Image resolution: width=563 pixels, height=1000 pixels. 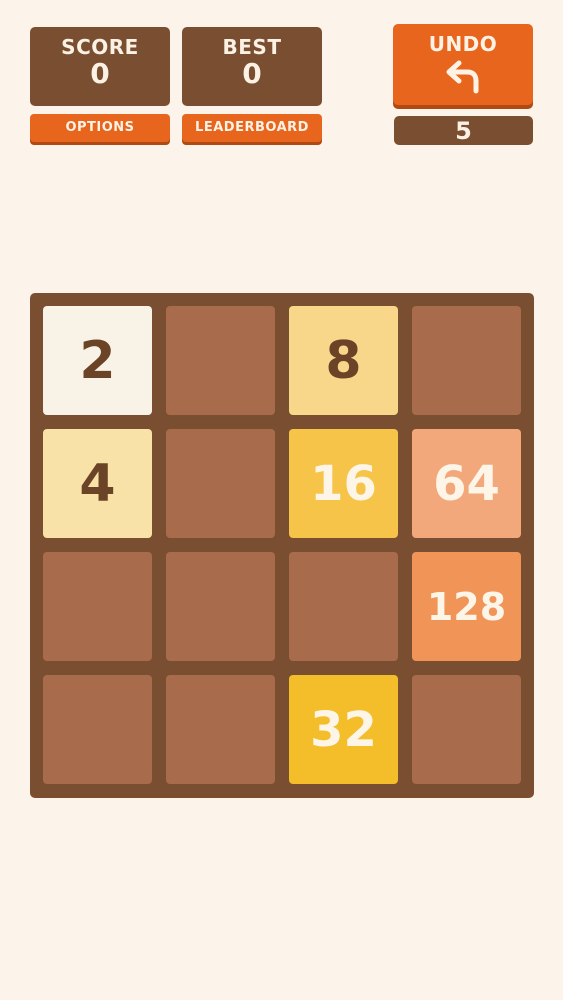 What do you see at coordinates (463, 44) in the screenshot?
I see `undo-label: UNDO` at bounding box center [463, 44].